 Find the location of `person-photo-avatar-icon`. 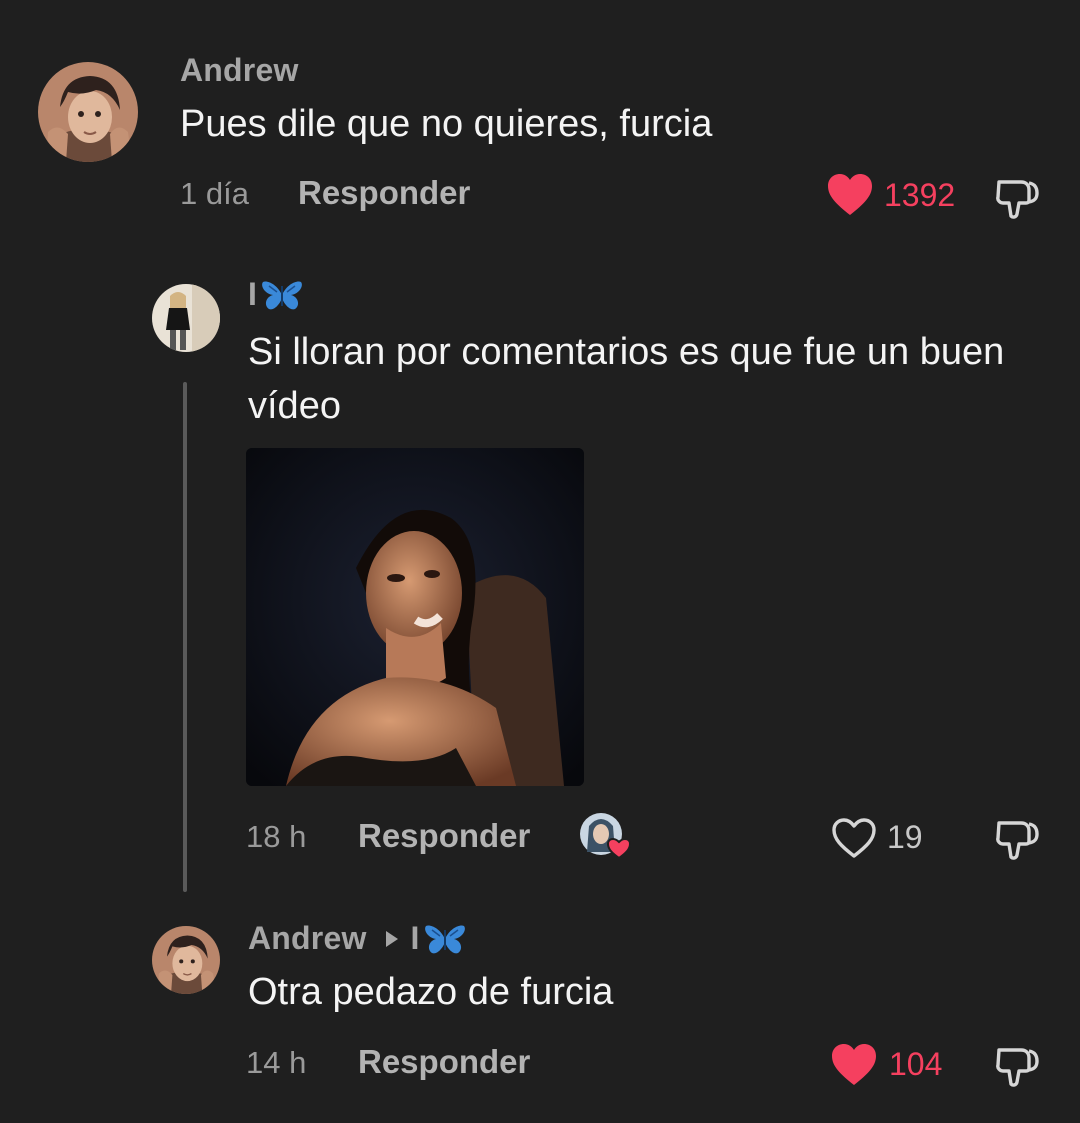

person-photo-avatar-icon is located at coordinates (186, 318).